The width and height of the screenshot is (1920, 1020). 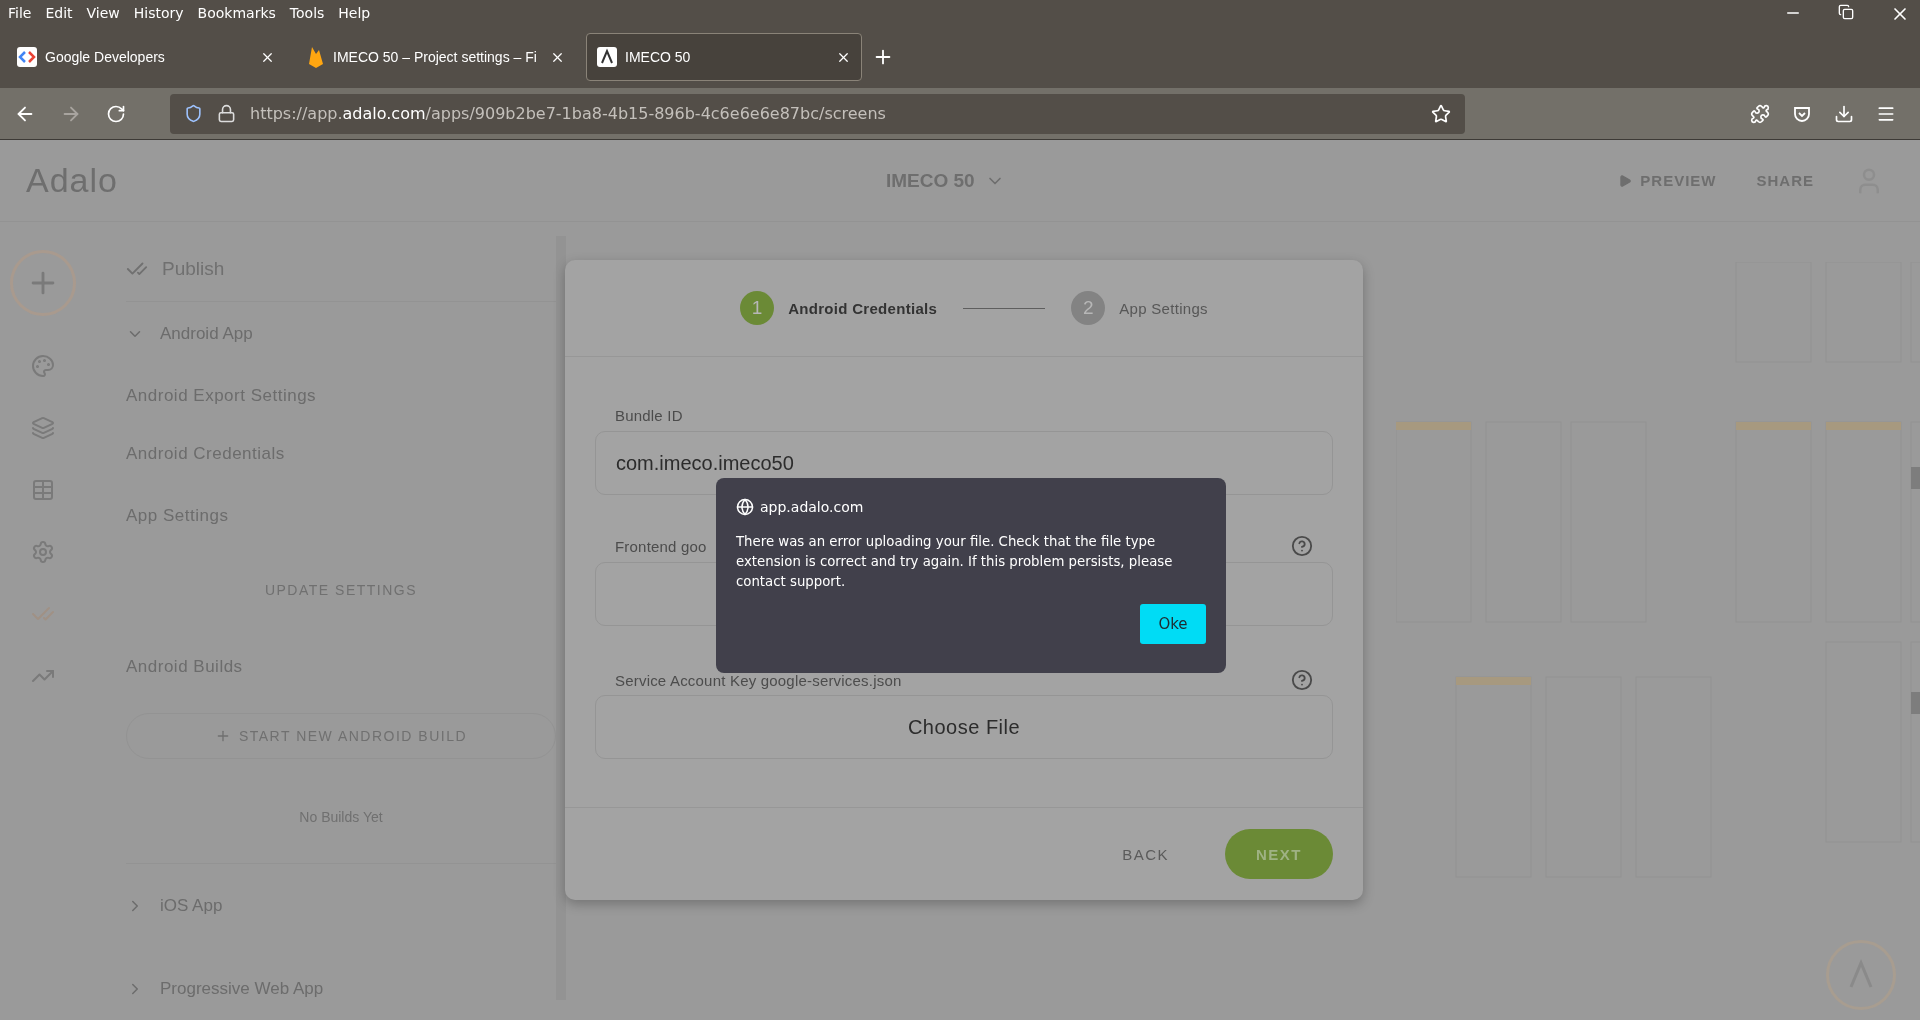 I want to click on download-icon, so click(x=1844, y=113).